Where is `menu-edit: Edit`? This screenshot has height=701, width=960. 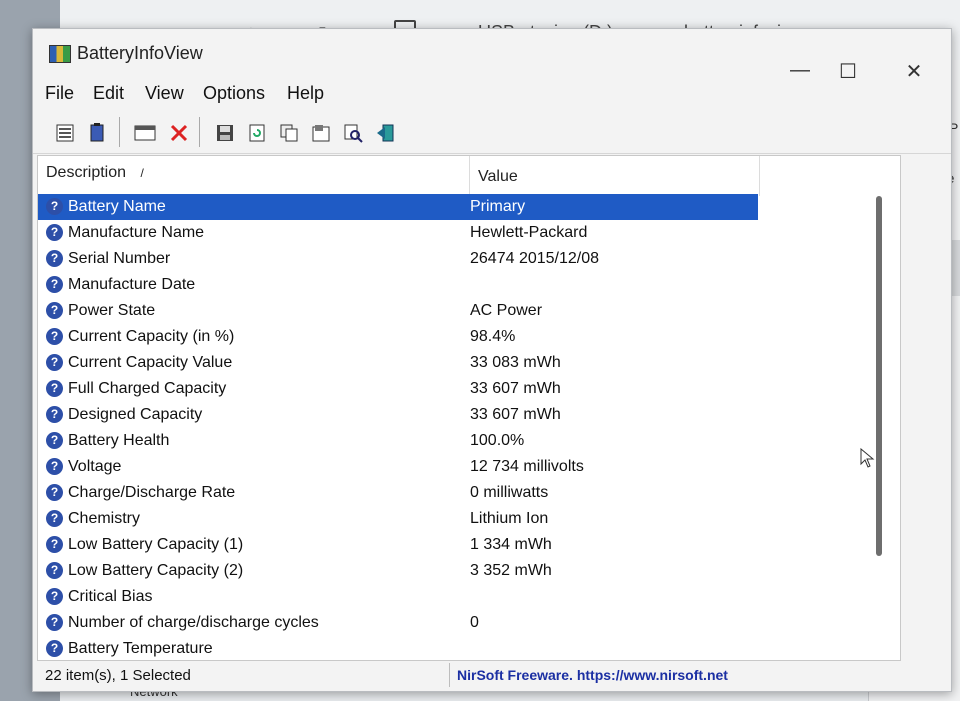 menu-edit: Edit is located at coordinates (108, 93).